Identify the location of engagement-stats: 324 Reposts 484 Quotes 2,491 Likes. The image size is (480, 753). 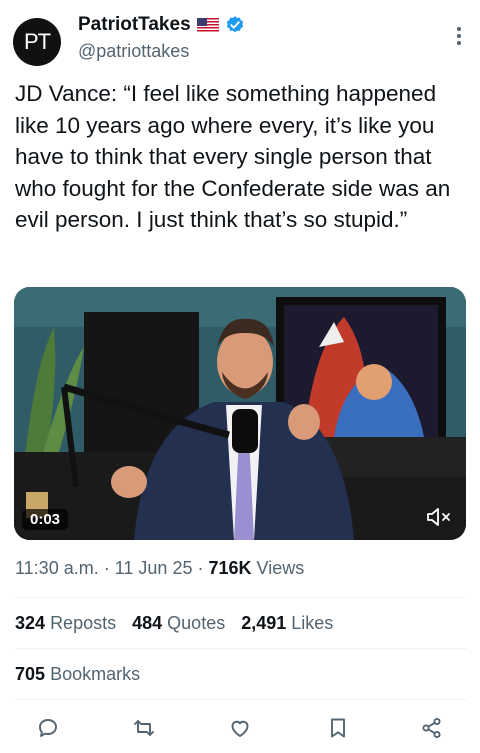
(174, 623).